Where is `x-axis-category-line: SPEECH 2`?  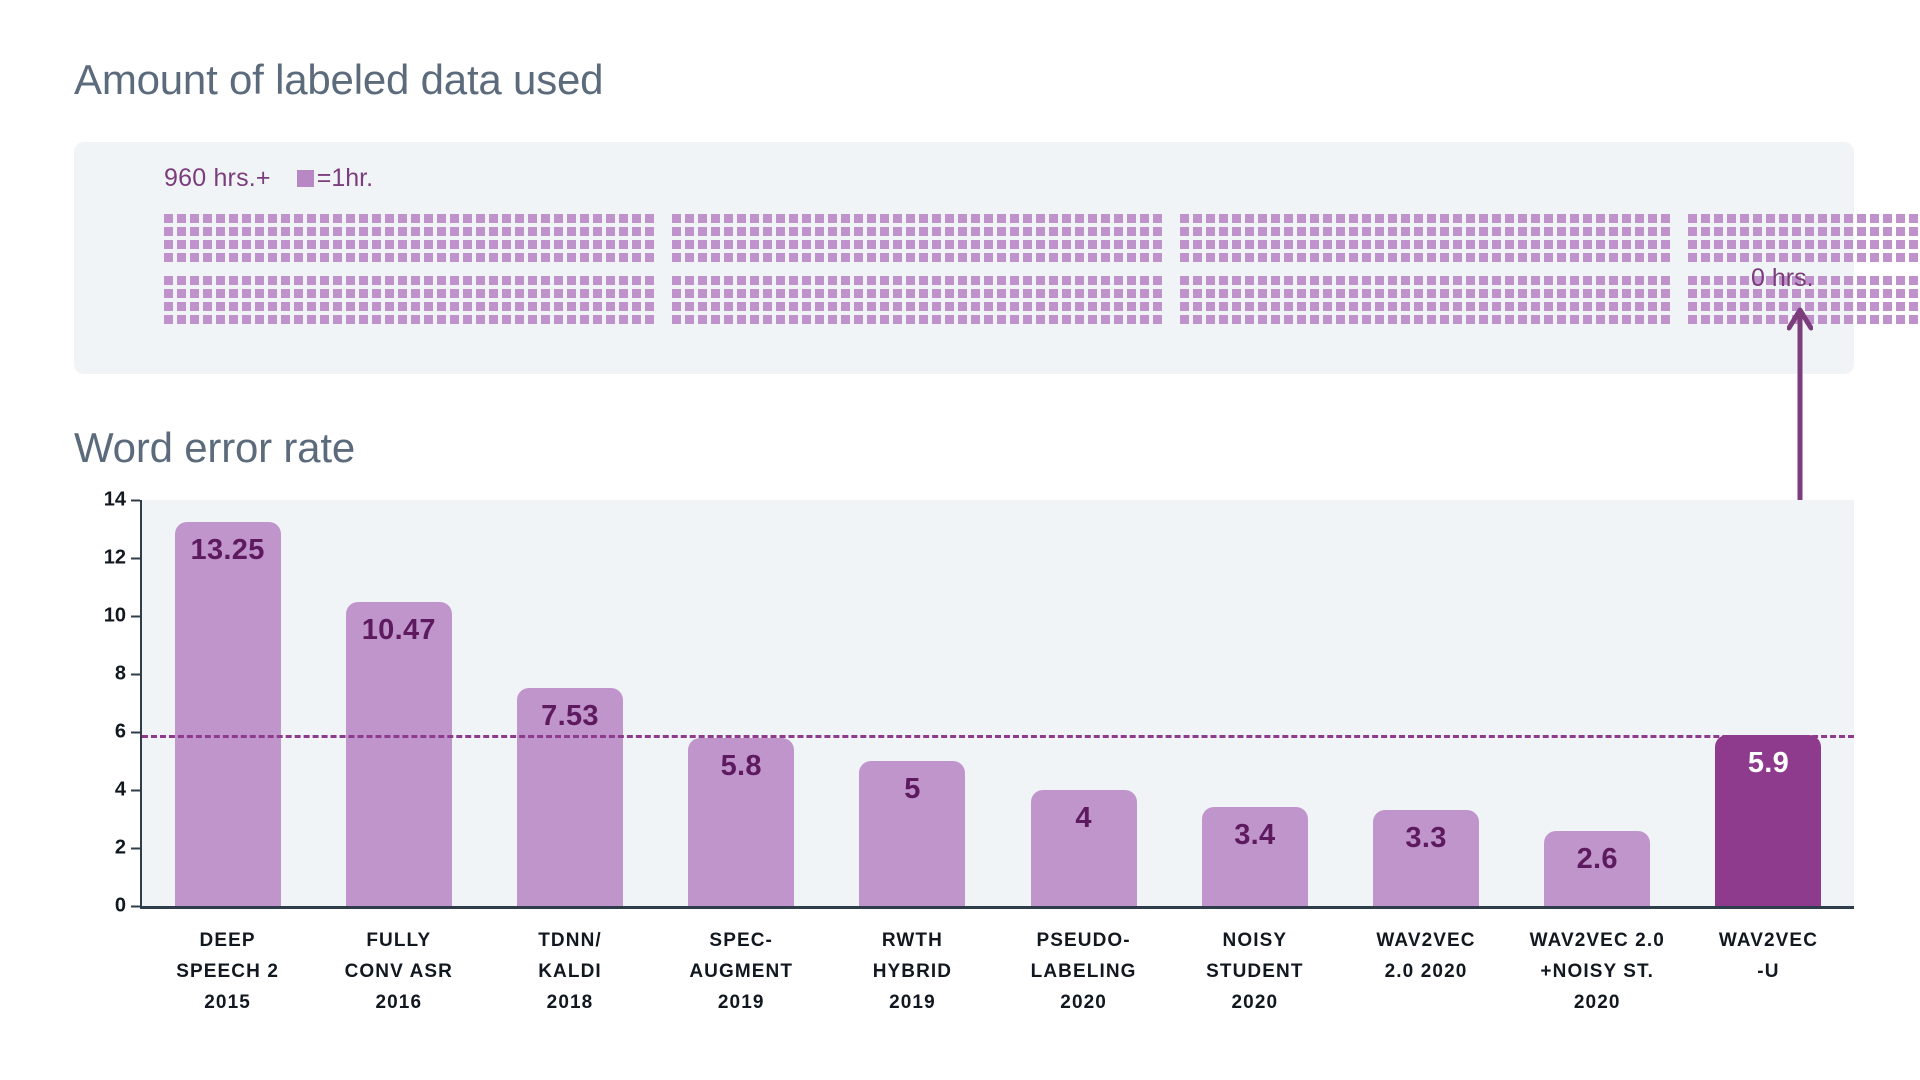 x-axis-category-line: SPEECH 2 is located at coordinates (227, 971).